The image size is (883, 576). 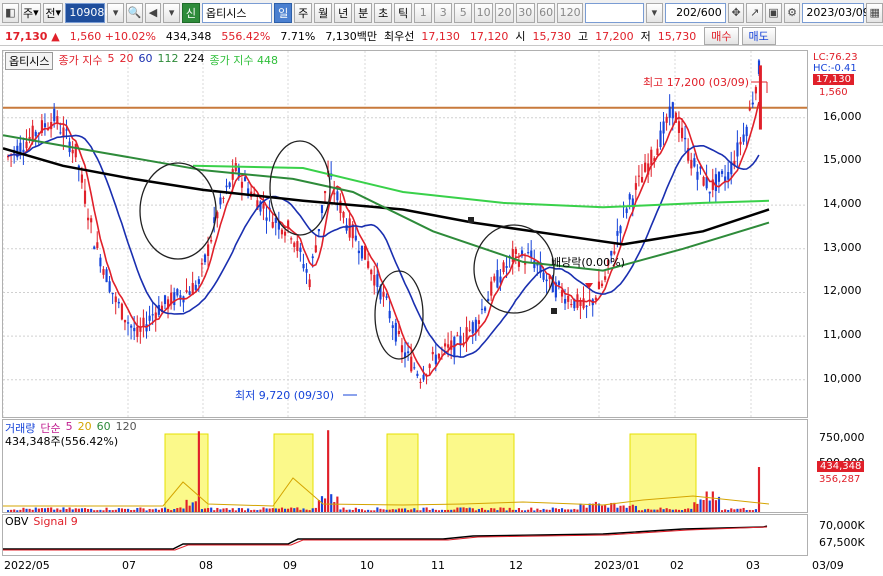 I want to click on sell-button: 매도, so click(x=758, y=36).